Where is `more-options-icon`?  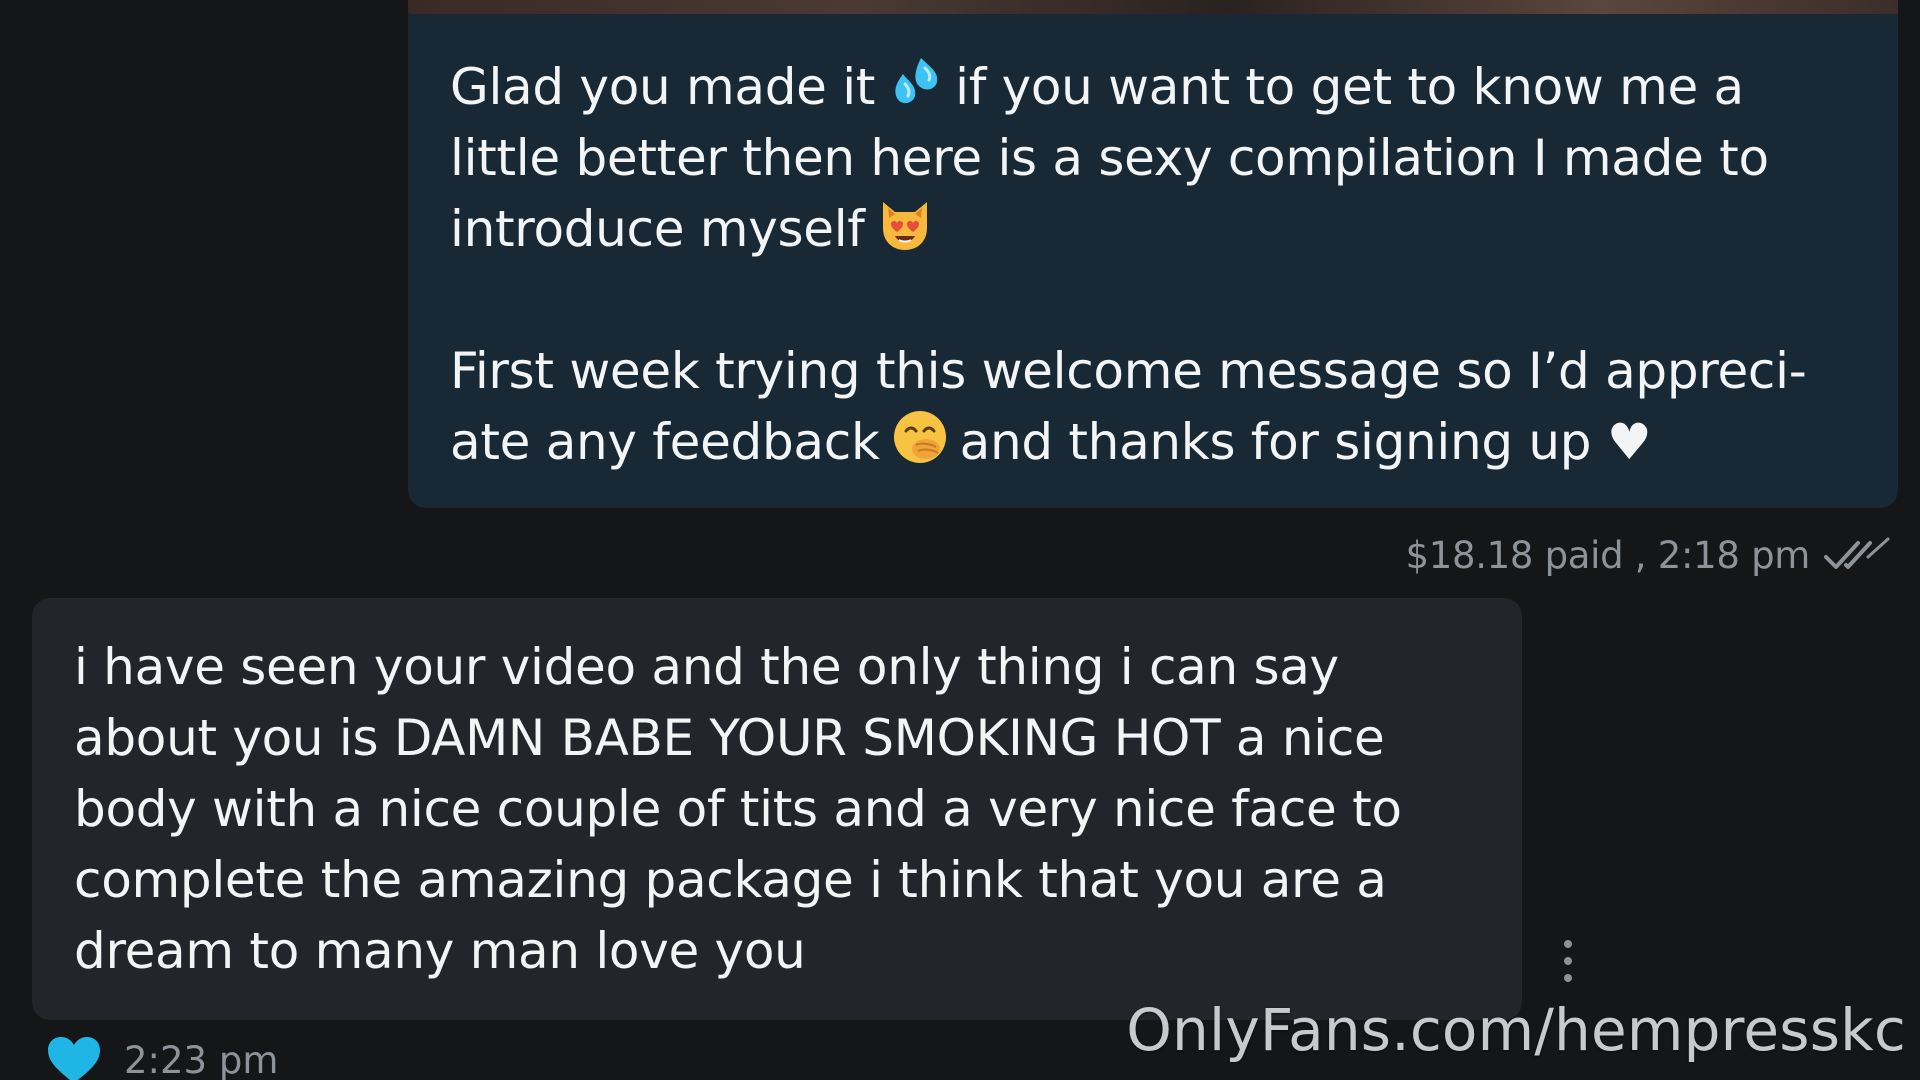
more-options-icon is located at coordinates (1568, 961).